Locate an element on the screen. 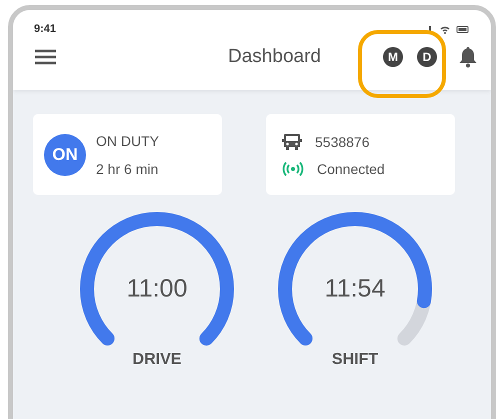 Image resolution: width=496 pixels, height=419 pixels. truck-icon is located at coordinates (292, 141).